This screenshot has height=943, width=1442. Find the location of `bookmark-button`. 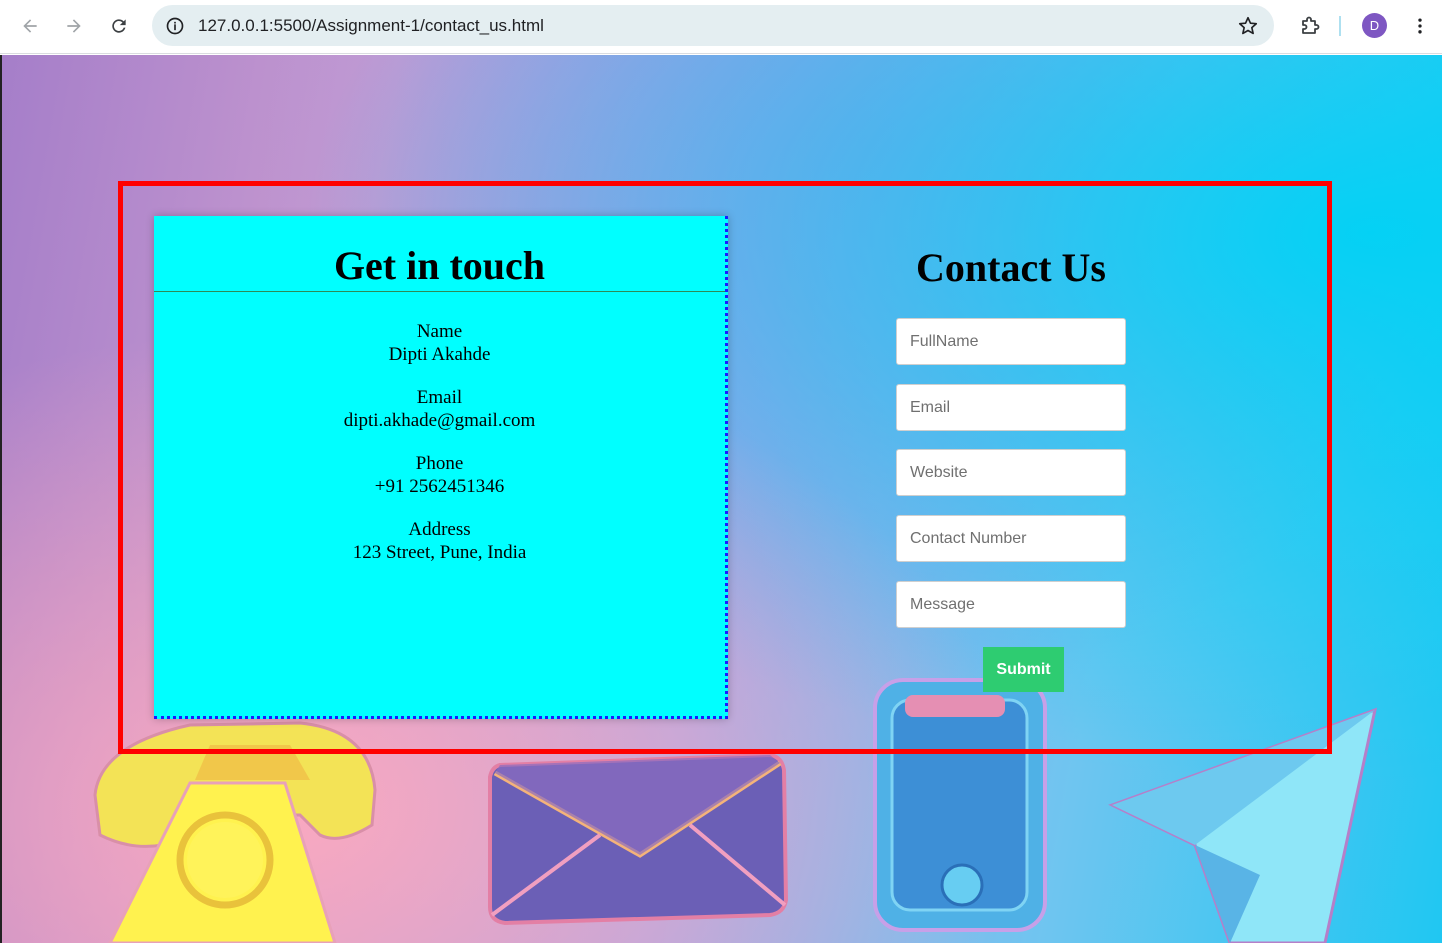

bookmark-button is located at coordinates (1248, 26).